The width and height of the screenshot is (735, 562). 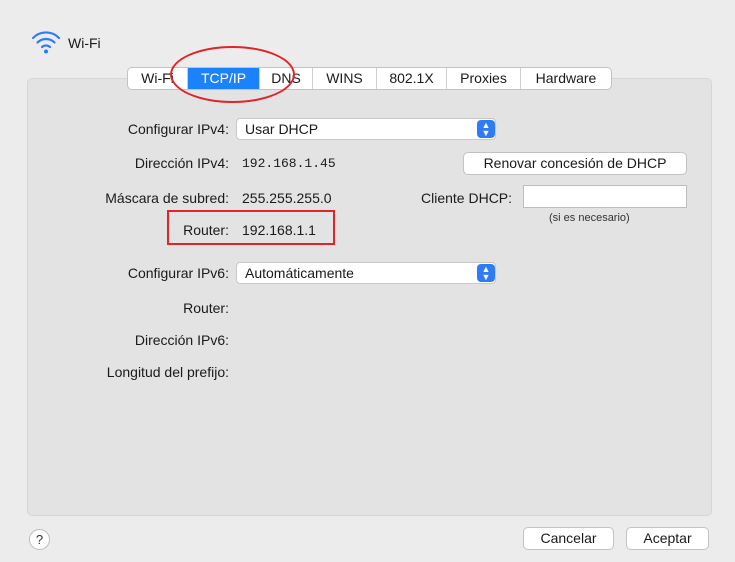 What do you see at coordinates (46, 43) in the screenshot?
I see `wifi-icon` at bounding box center [46, 43].